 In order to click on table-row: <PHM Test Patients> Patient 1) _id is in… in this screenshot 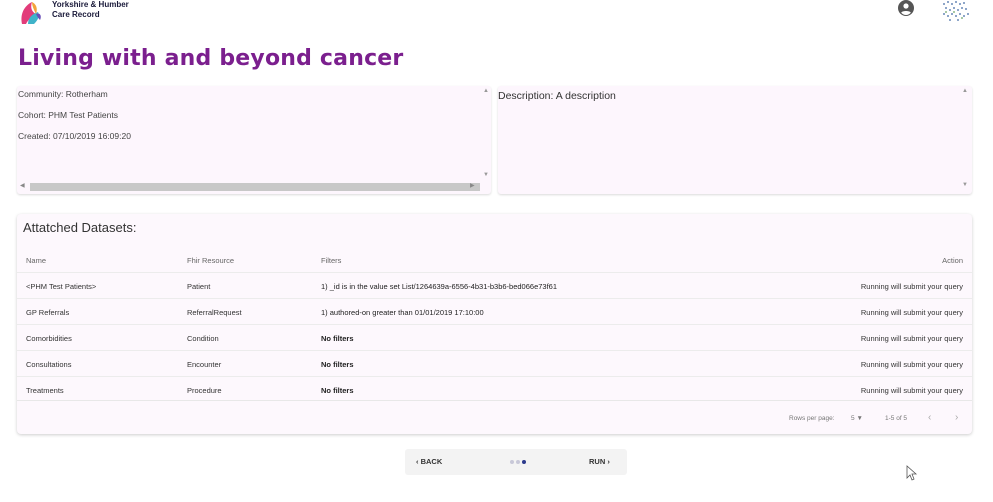, I will do `click(494, 285)`.